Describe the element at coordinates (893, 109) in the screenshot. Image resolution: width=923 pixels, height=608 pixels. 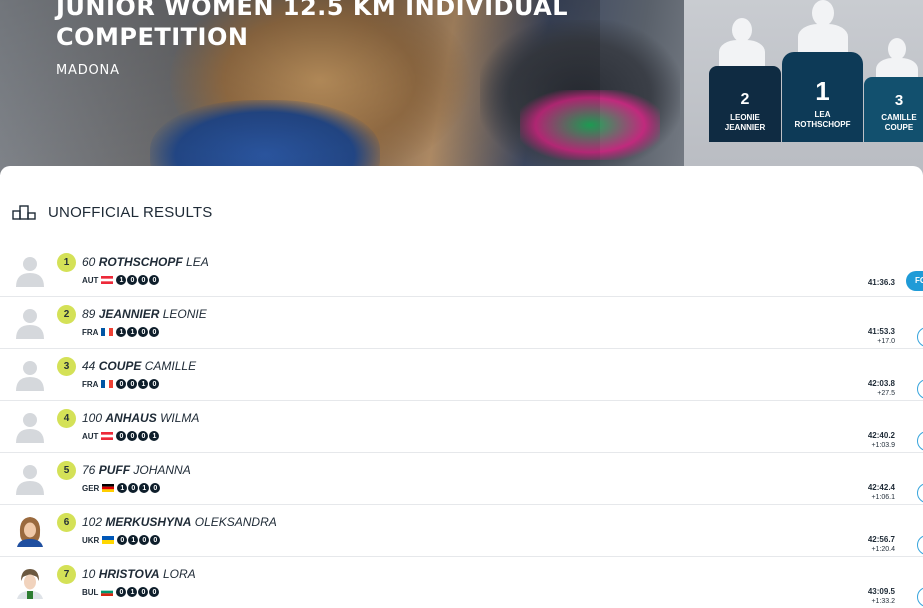
I see `podium-step-3: 3 CAMILLE COUPE` at that location.